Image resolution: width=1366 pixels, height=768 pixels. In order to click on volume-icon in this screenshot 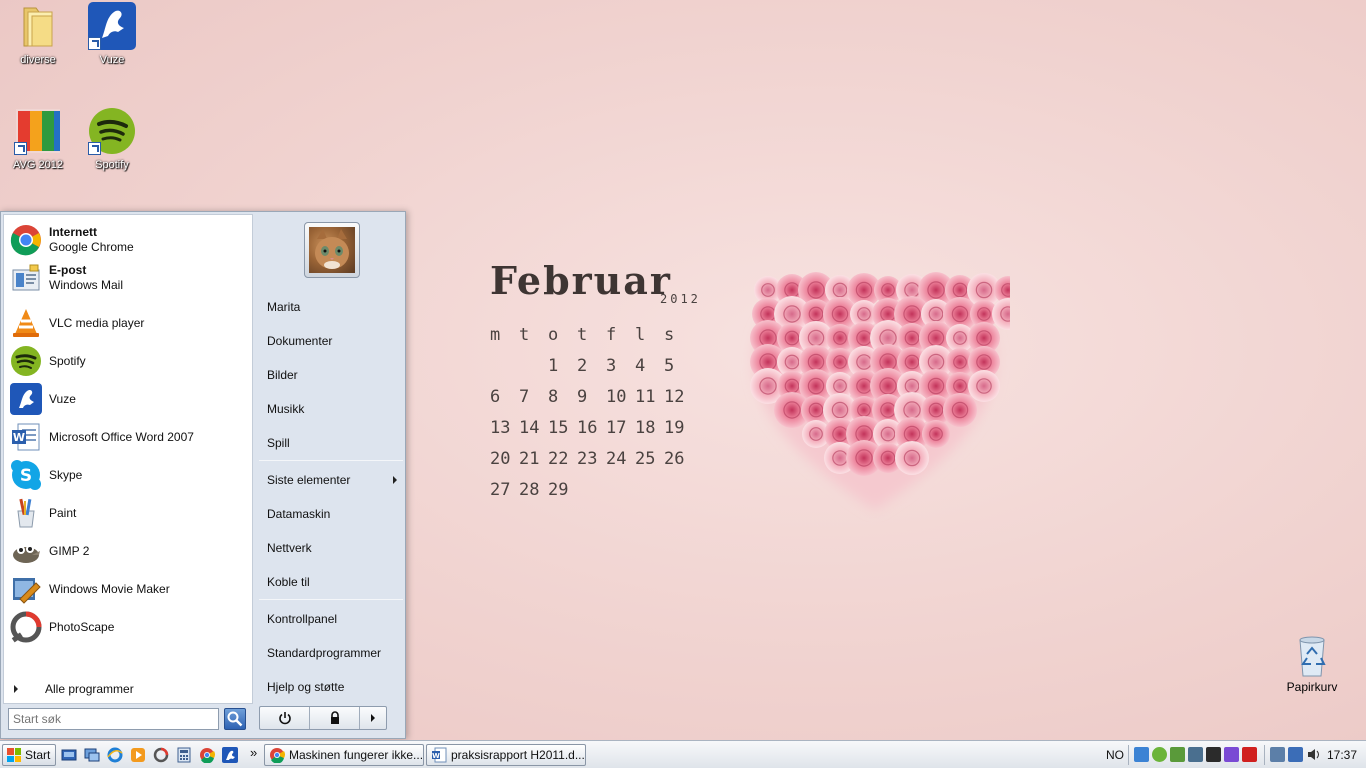, I will do `click(1313, 754)`.